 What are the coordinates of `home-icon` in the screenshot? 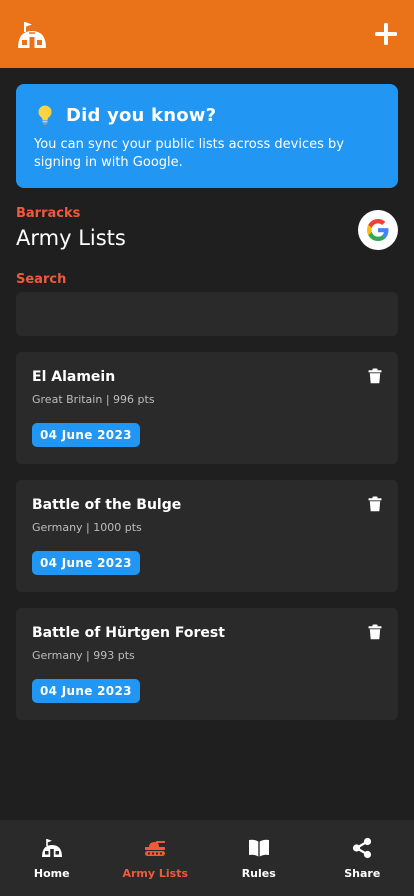 It's located at (51, 848).